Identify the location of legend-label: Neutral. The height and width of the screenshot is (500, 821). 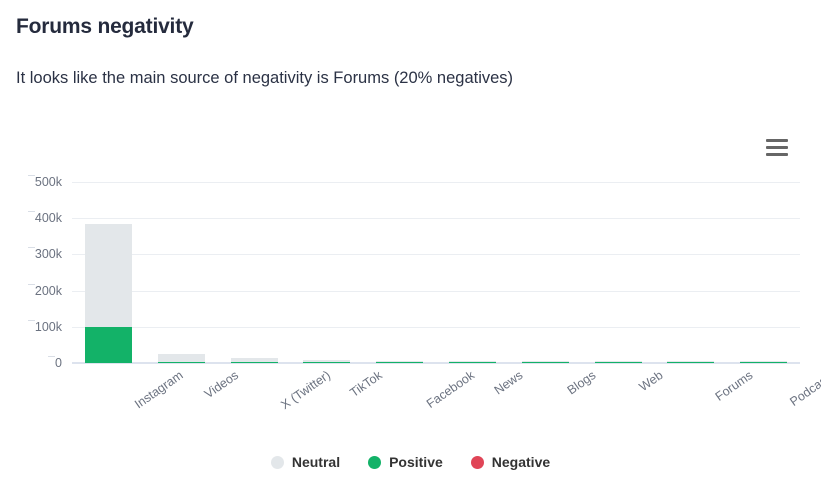
(316, 462).